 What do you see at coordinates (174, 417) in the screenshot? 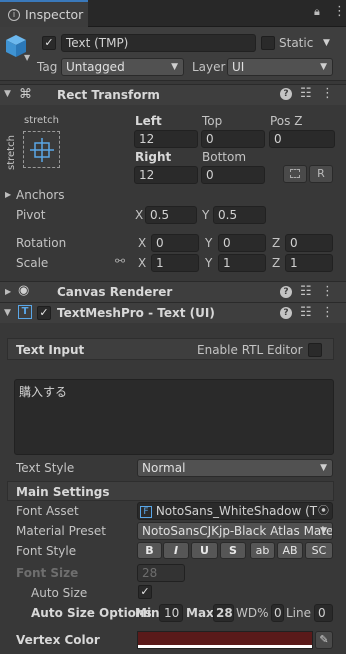
I see `text-input-area: 購入する` at bounding box center [174, 417].